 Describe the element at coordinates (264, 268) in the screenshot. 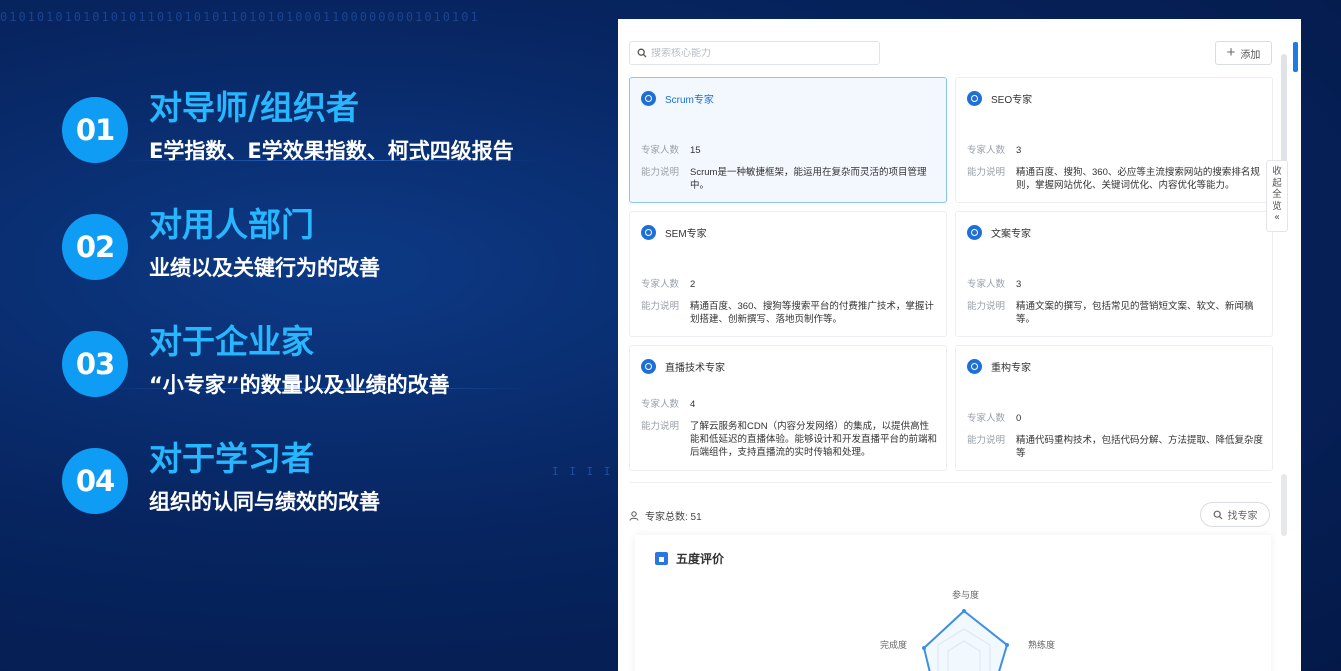

I see `benefit-desc: 业绩以及关键行为的改善` at that location.